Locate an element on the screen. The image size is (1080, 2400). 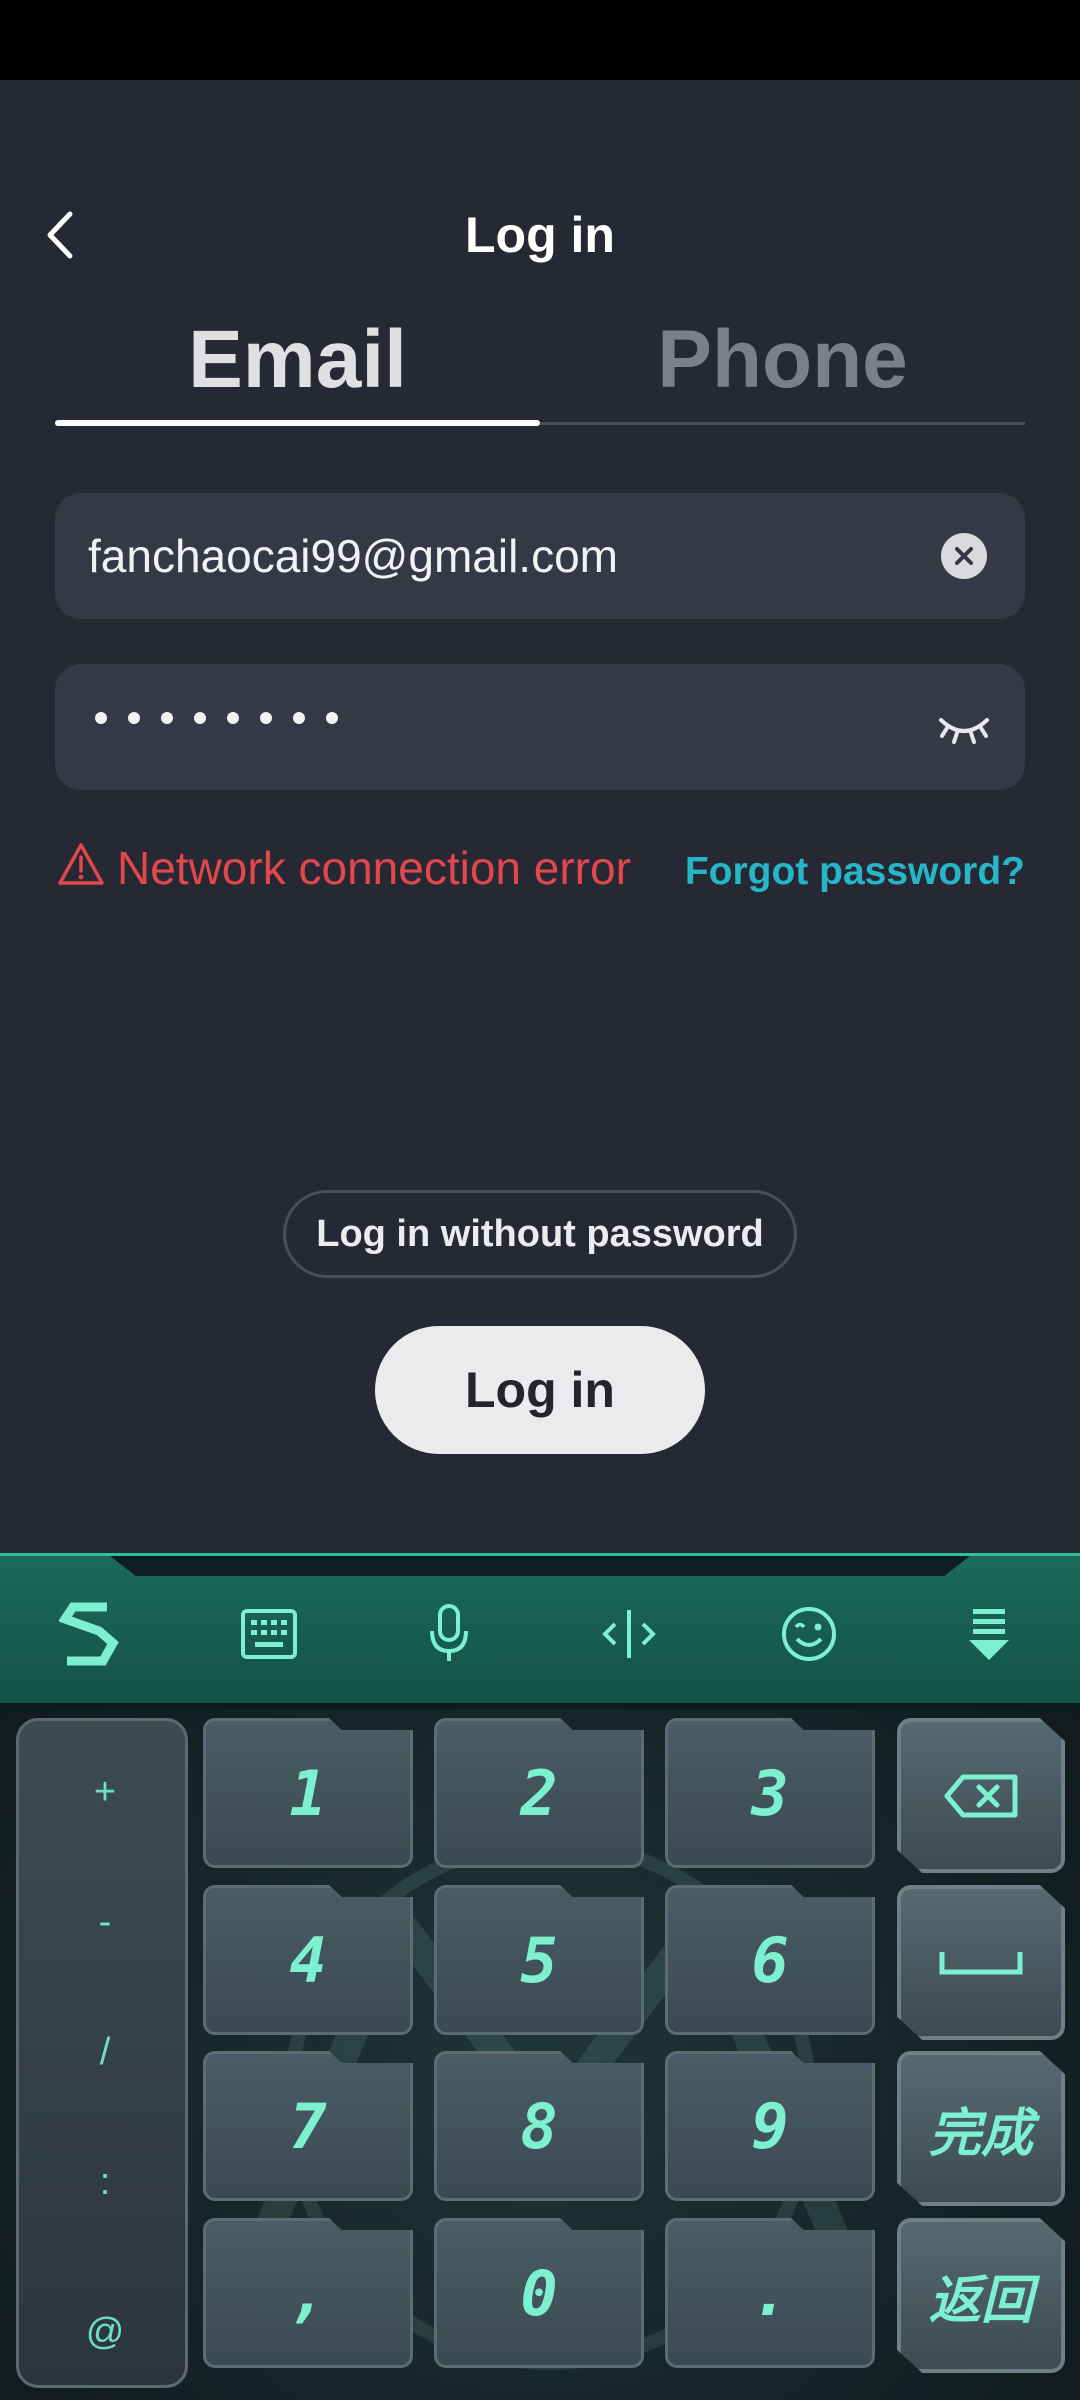
toggle-password-visibility-button is located at coordinates (964, 727).